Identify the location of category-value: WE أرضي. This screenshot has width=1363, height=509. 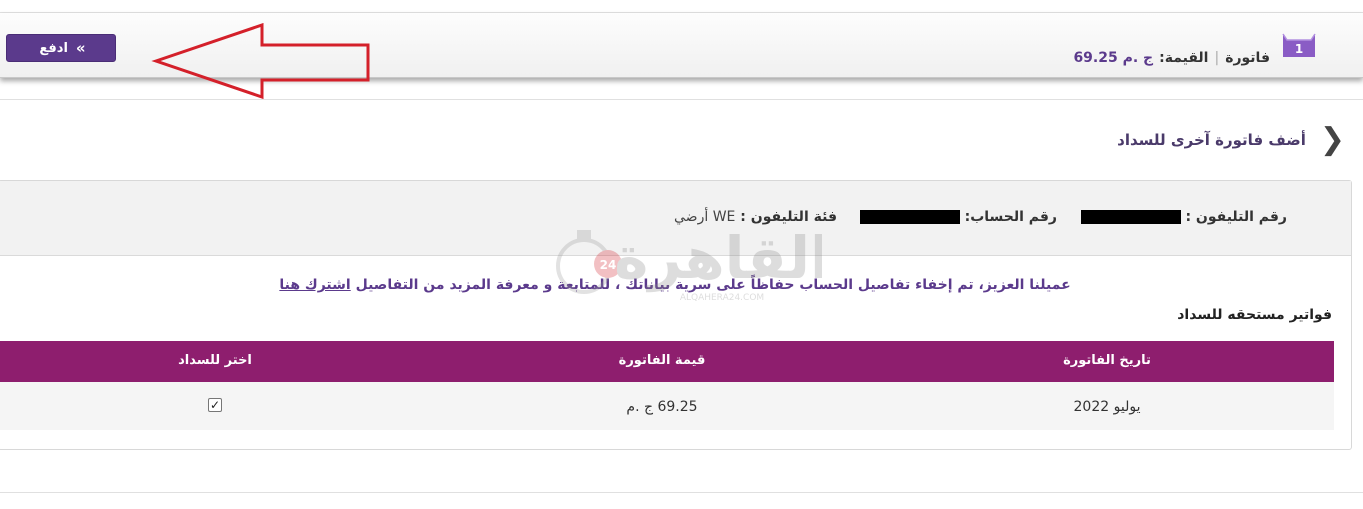
(705, 217).